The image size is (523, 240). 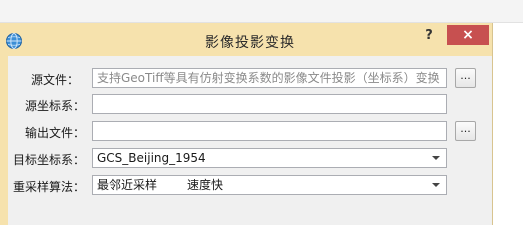 I want to click on target-crs-dropdown: GCS_Beijing_1954, so click(x=269, y=158).